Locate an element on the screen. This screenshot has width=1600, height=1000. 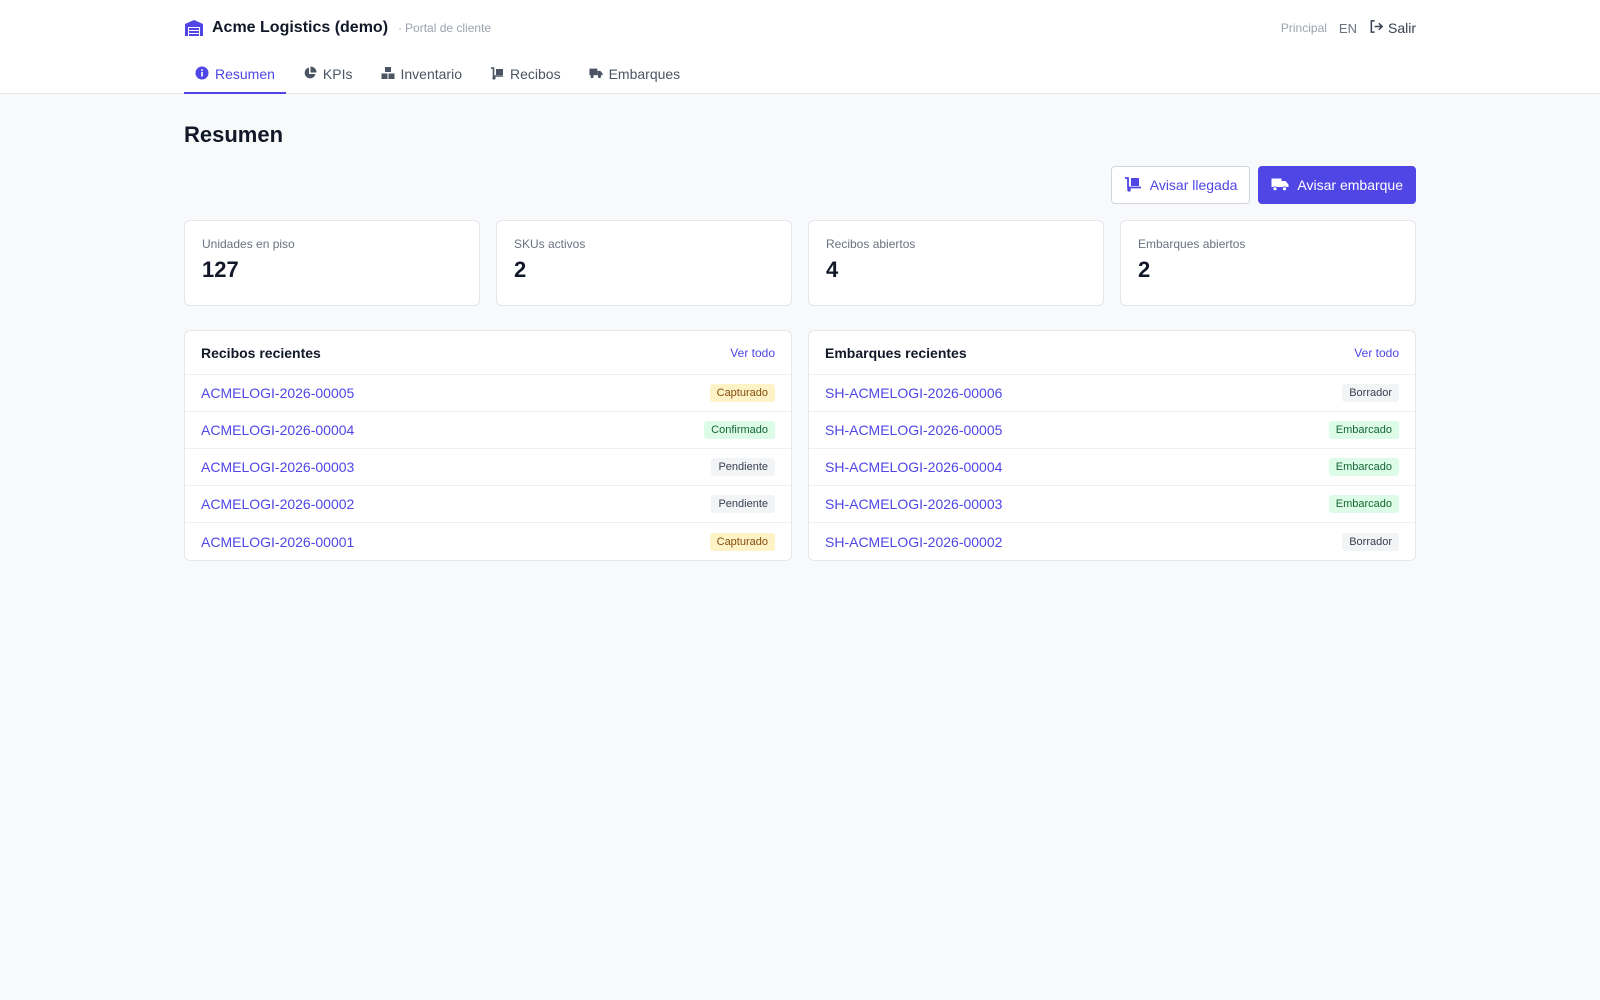
brand-subtitle: · Portal de cliente is located at coordinates (444, 28).